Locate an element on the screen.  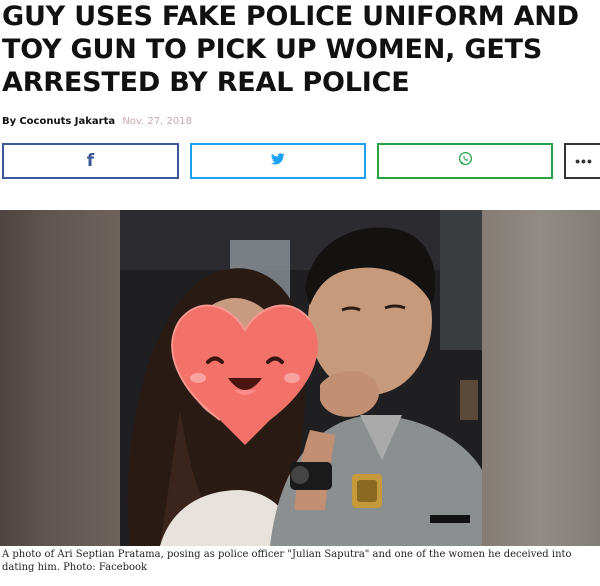
more-dots-icon: ••• is located at coordinates (584, 161).